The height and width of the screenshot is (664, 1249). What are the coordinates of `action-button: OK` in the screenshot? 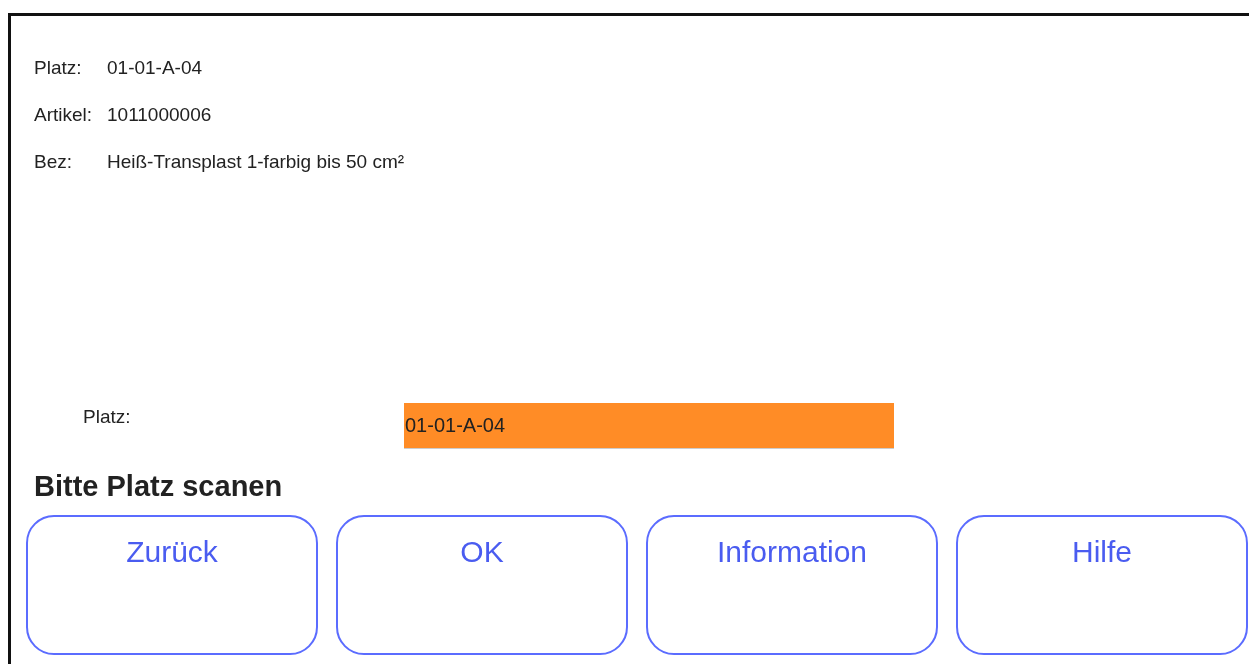 It's located at (482, 585).